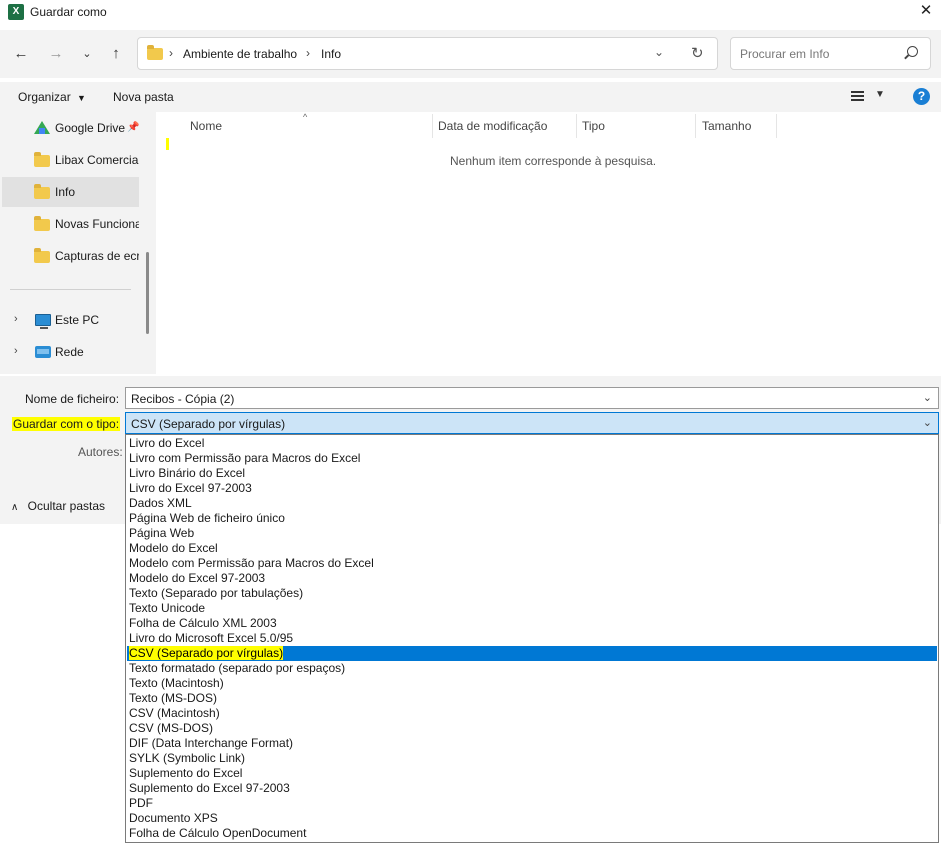  Describe the element at coordinates (167, 443) in the screenshot. I see `file-type-option-label: Livro do Excel` at that location.